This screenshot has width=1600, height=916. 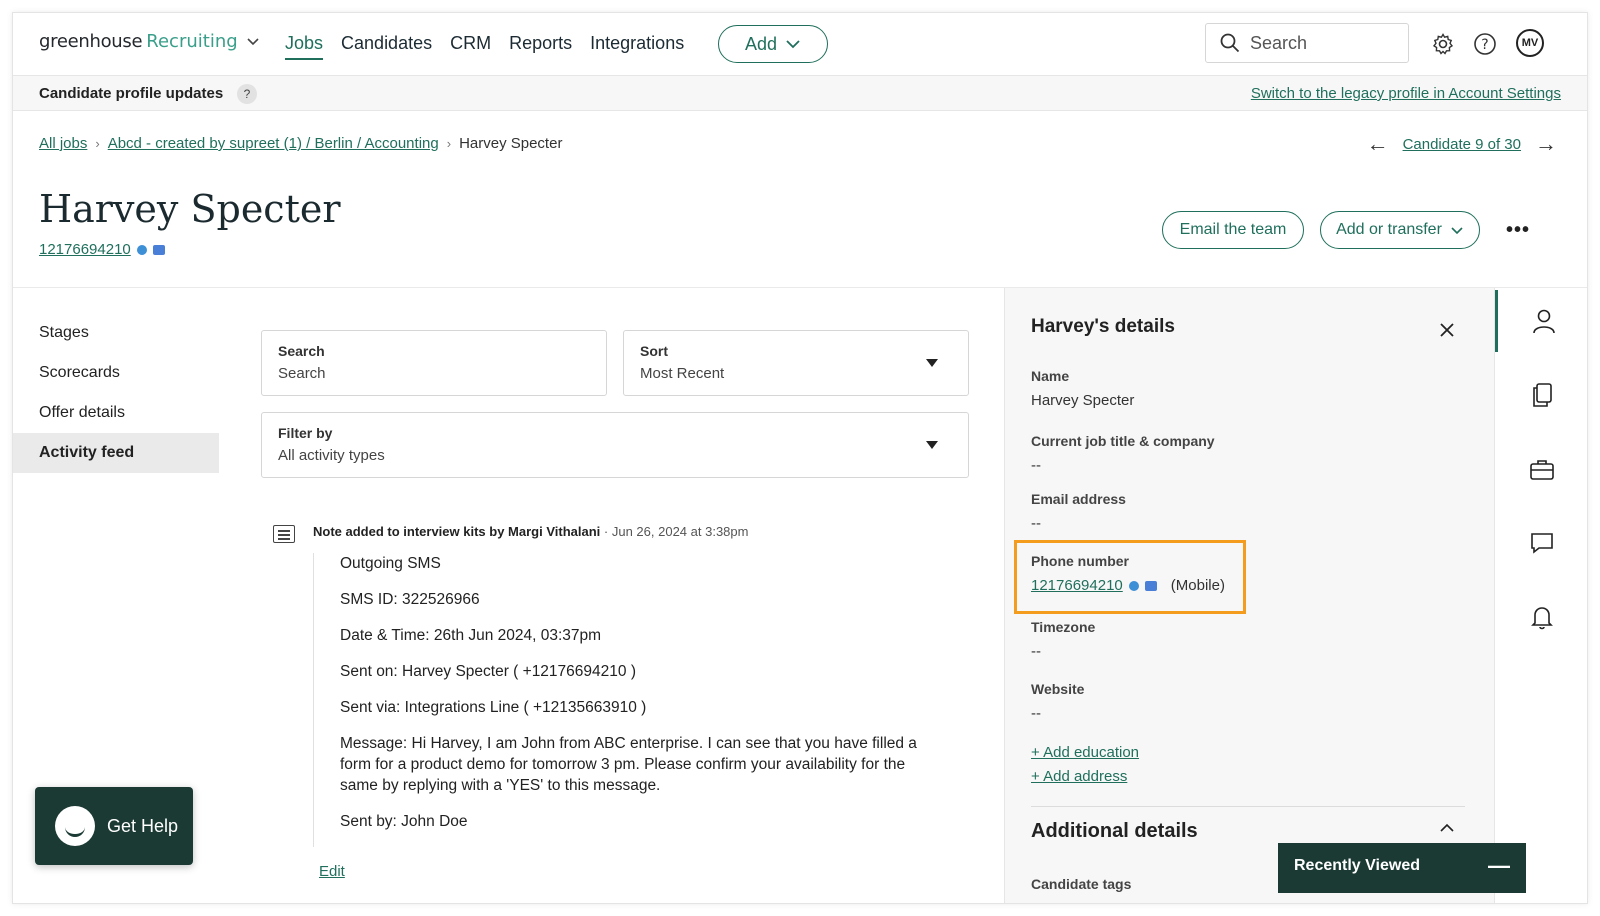 I want to click on feed-search-placeholder: Search, so click(x=302, y=373).